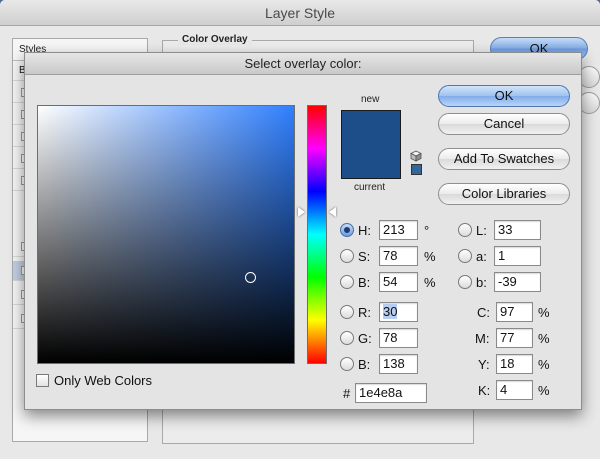 The width and height of the screenshot is (600, 459). Describe the element at coordinates (398, 364) in the screenshot. I see `blue-input: 138` at that location.